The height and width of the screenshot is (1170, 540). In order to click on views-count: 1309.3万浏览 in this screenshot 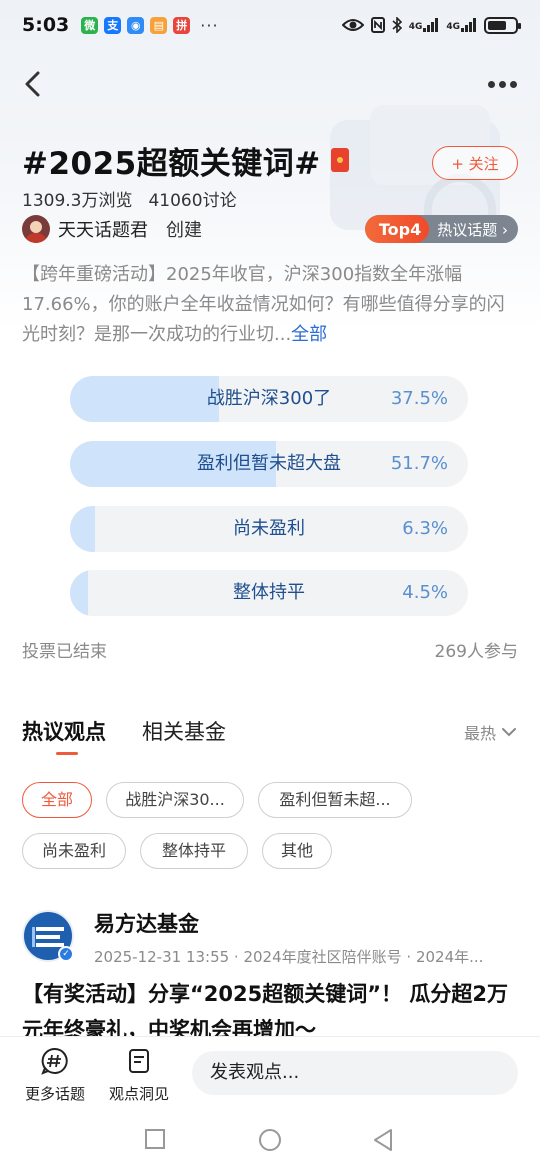, I will do `click(77, 201)`.